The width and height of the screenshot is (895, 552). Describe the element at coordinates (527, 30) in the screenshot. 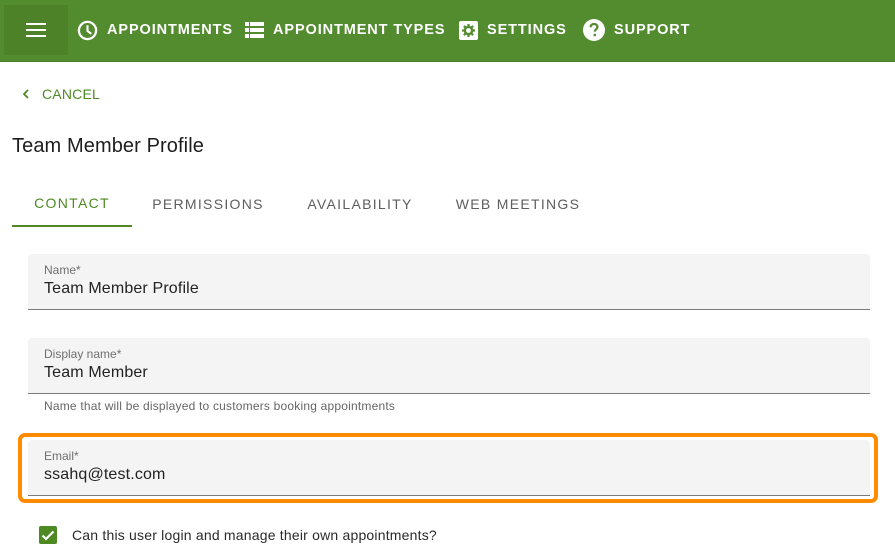

I see `nav-settings-label: SETTINGS` at that location.